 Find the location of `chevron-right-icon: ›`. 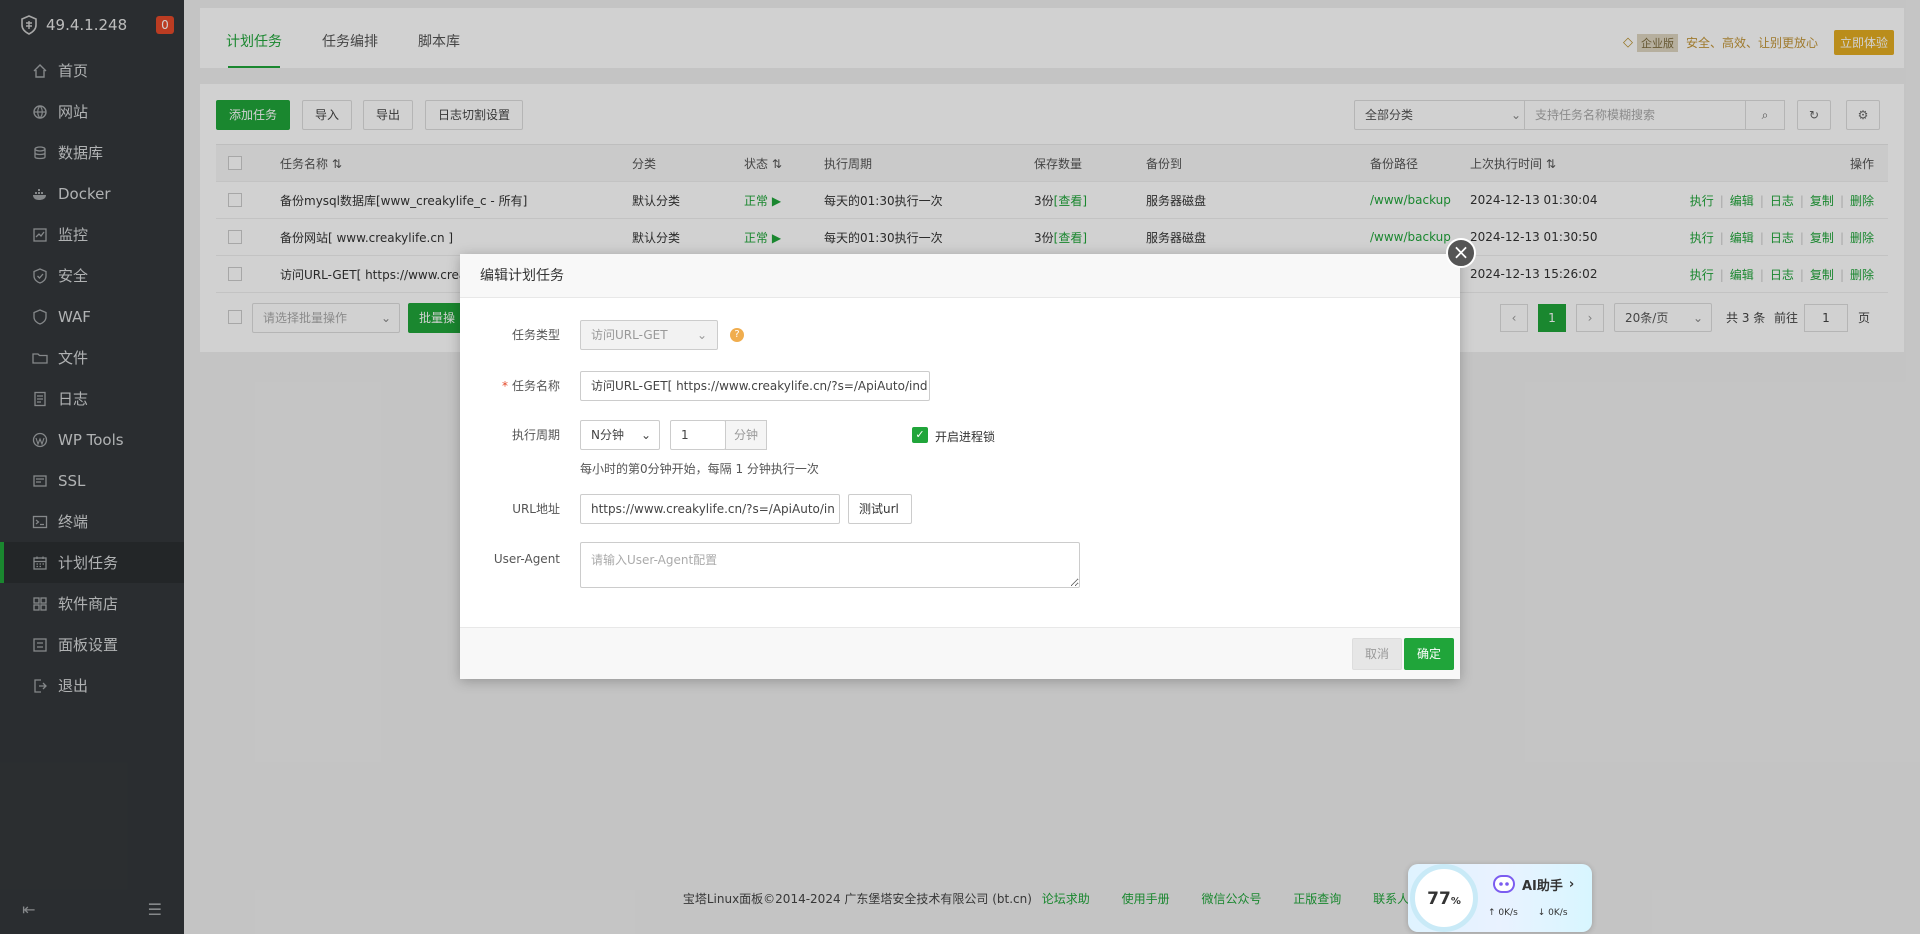

chevron-right-icon: › is located at coordinates (1571, 884).